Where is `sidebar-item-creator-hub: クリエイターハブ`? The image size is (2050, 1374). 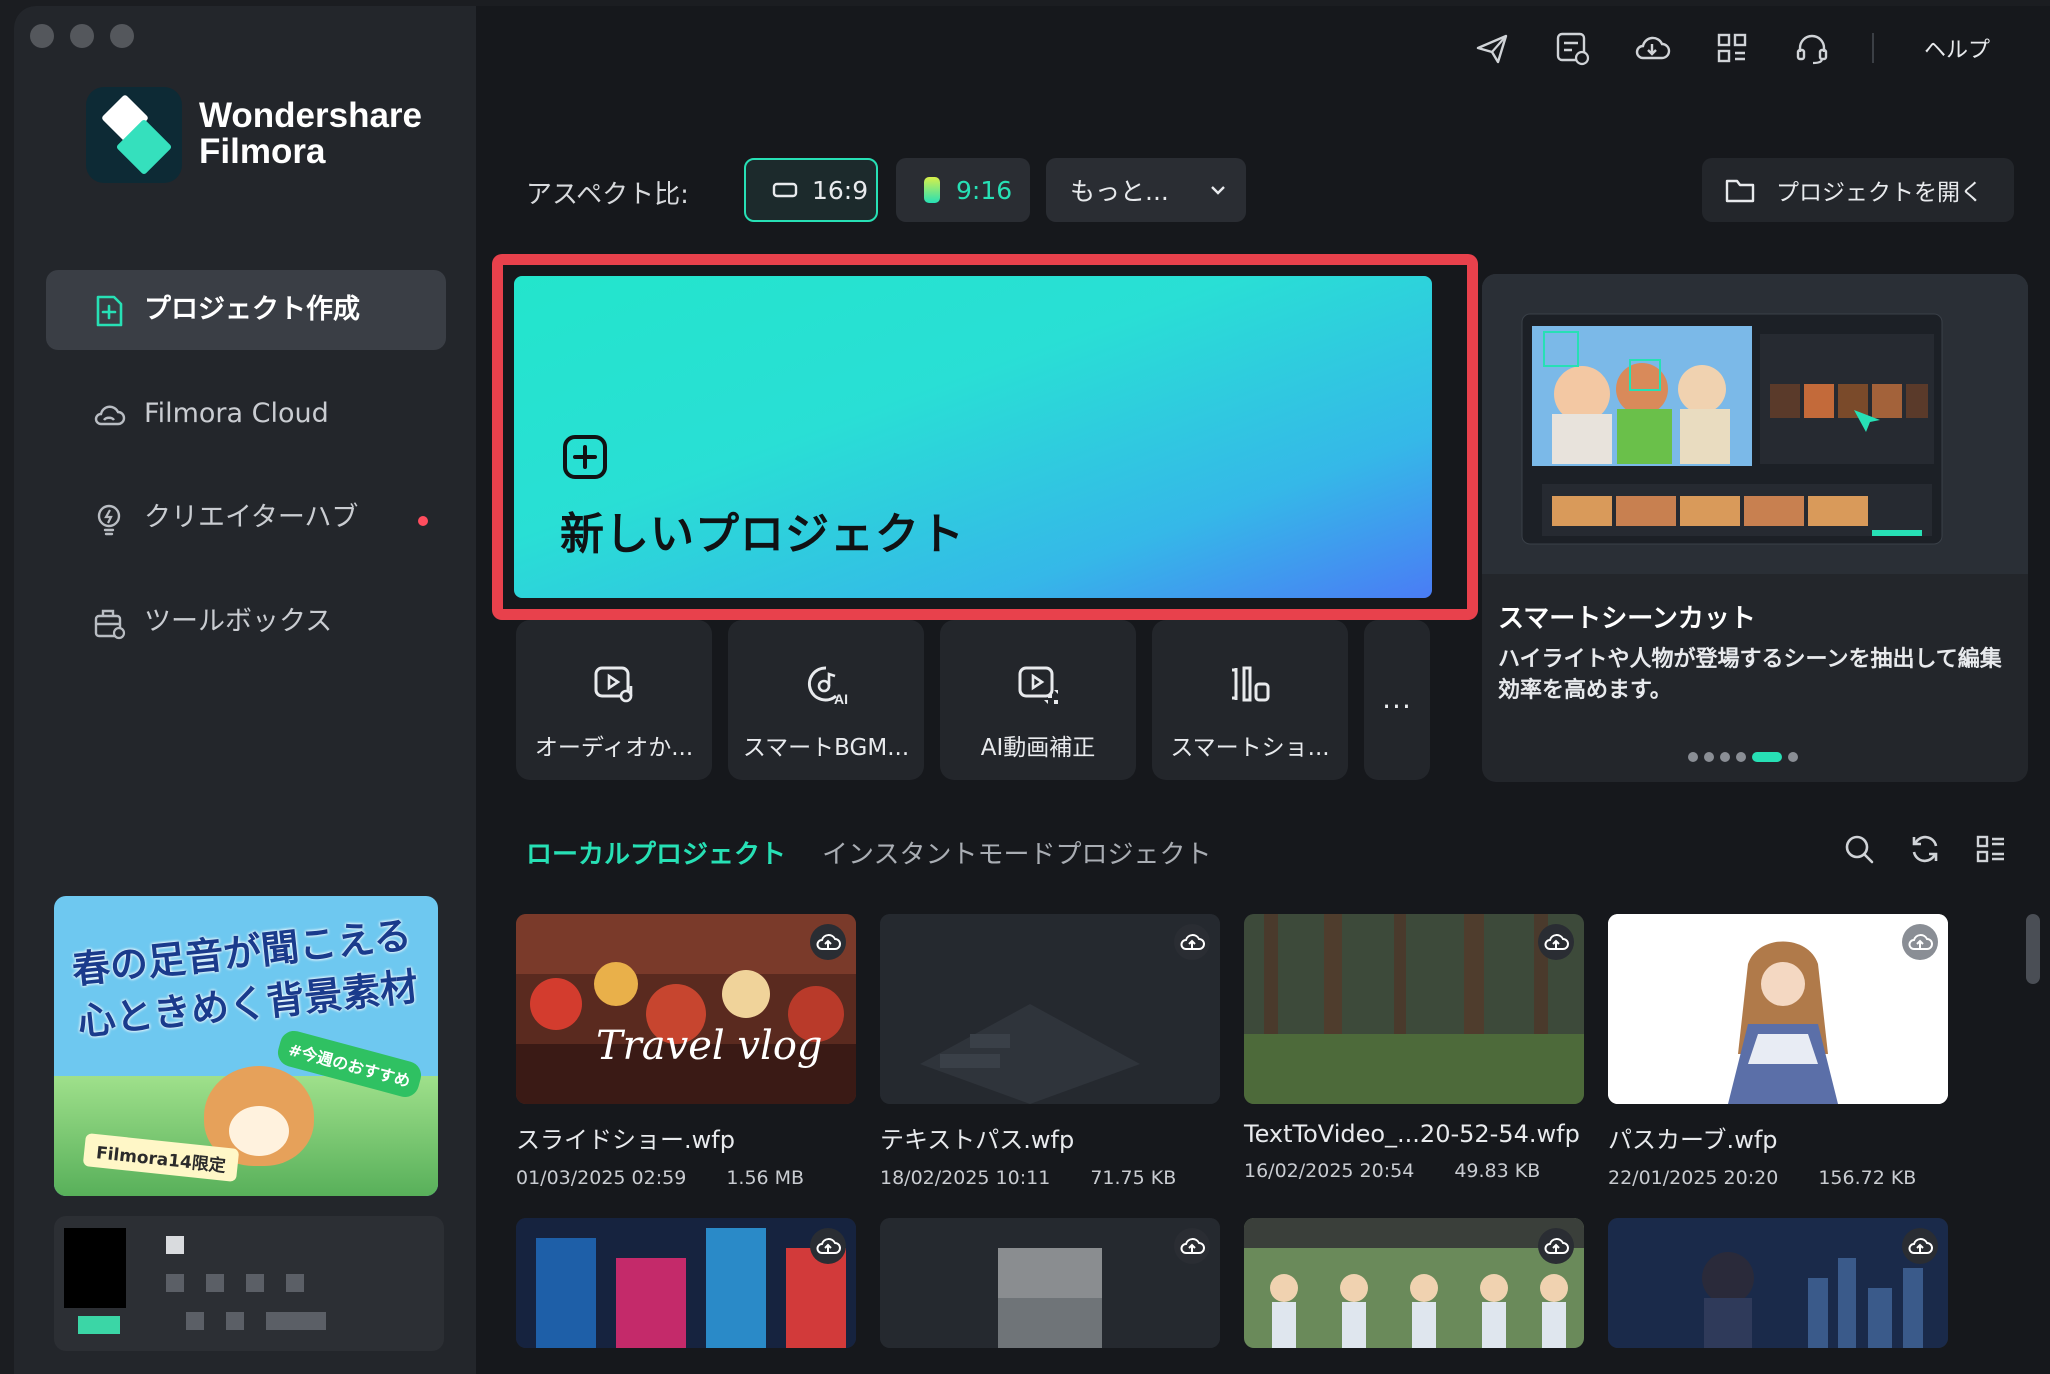 sidebar-item-creator-hub: クリエイターハブ is located at coordinates (246, 518).